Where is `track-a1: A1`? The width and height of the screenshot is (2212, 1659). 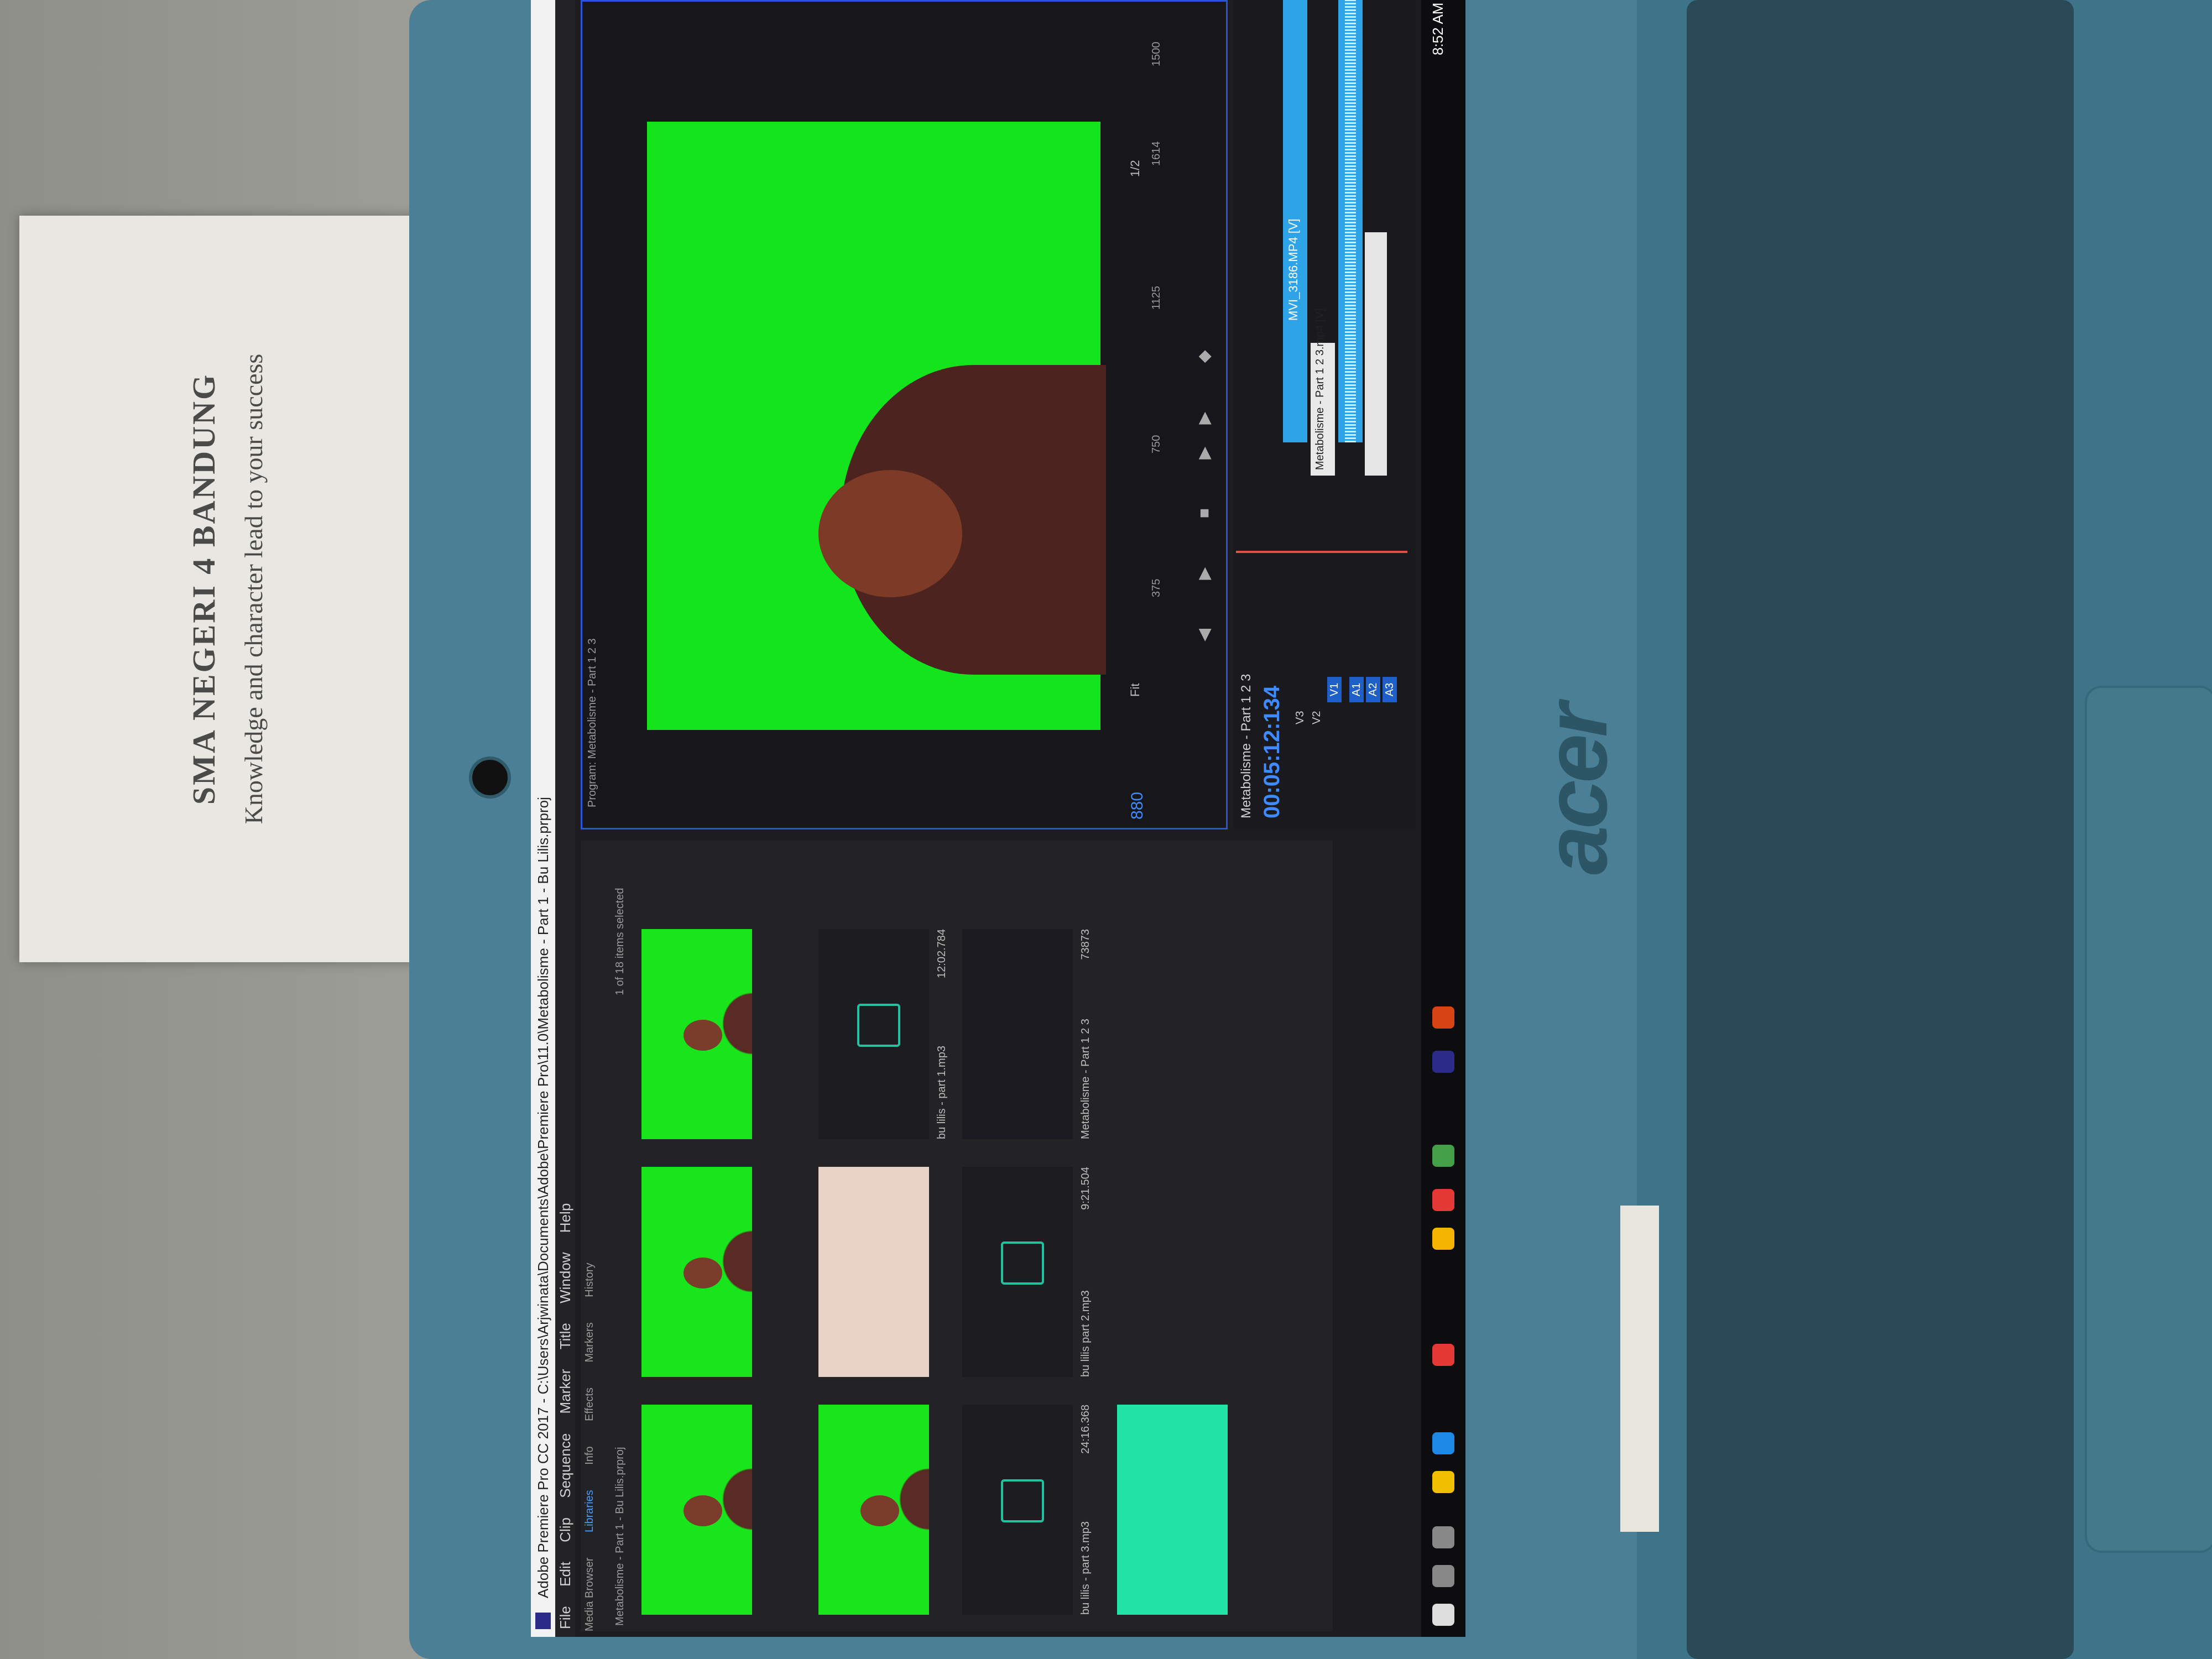
track-a1: A1 is located at coordinates (1357, 703).